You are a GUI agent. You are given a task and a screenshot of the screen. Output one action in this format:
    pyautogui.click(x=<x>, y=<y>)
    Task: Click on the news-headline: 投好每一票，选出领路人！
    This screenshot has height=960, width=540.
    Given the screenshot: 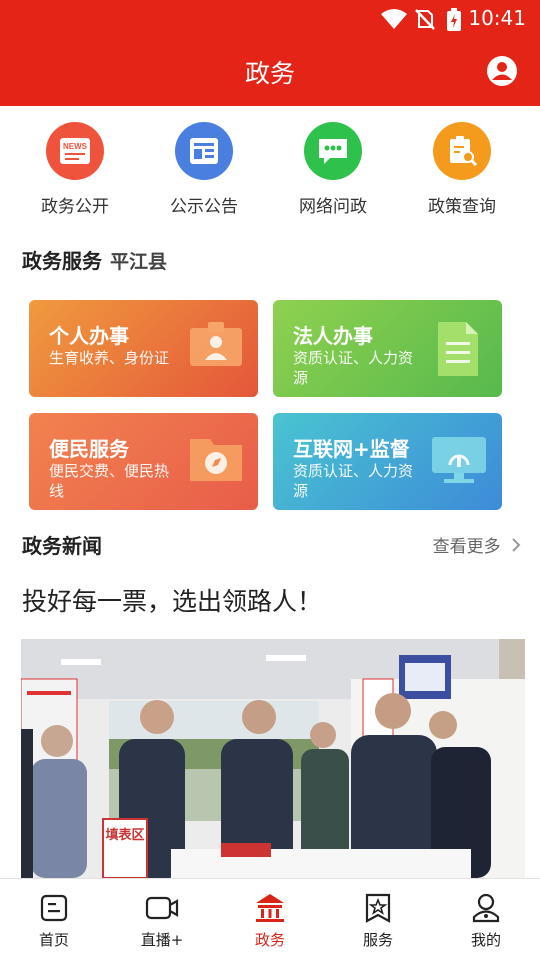 What is the action you would take?
    pyautogui.click(x=172, y=600)
    